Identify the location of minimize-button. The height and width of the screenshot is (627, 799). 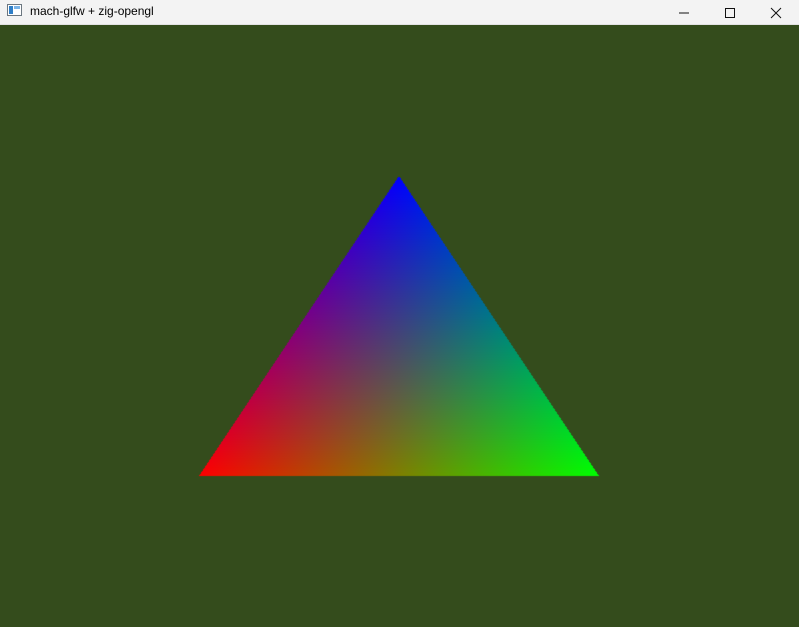
(684, 12).